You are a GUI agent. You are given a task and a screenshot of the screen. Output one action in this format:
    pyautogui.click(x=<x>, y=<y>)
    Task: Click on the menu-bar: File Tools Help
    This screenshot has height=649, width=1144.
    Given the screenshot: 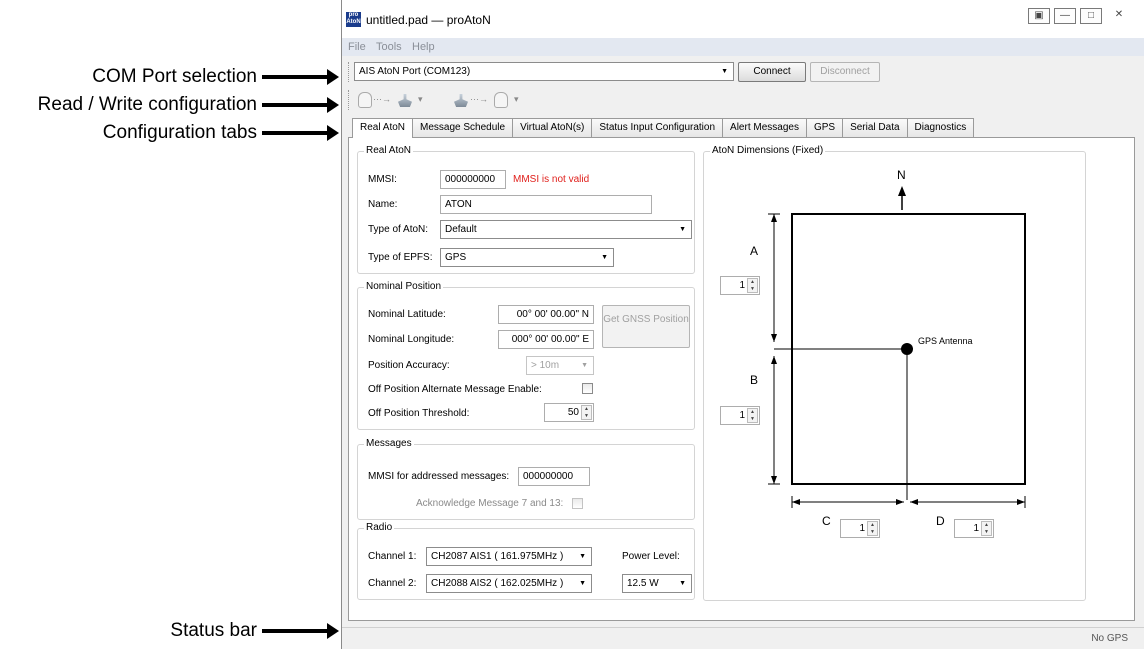 What is the action you would take?
    pyautogui.click(x=743, y=47)
    